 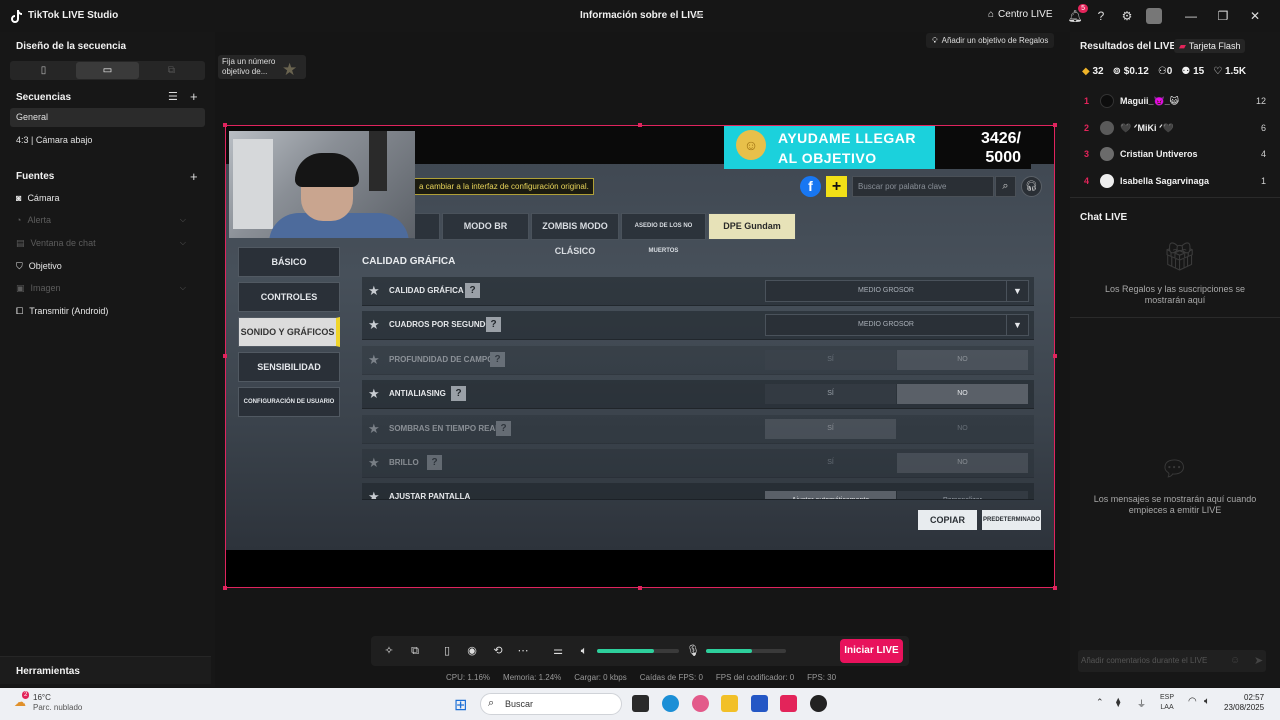 I want to click on microphone-icon: 🎙︎, so click(x=693, y=651).